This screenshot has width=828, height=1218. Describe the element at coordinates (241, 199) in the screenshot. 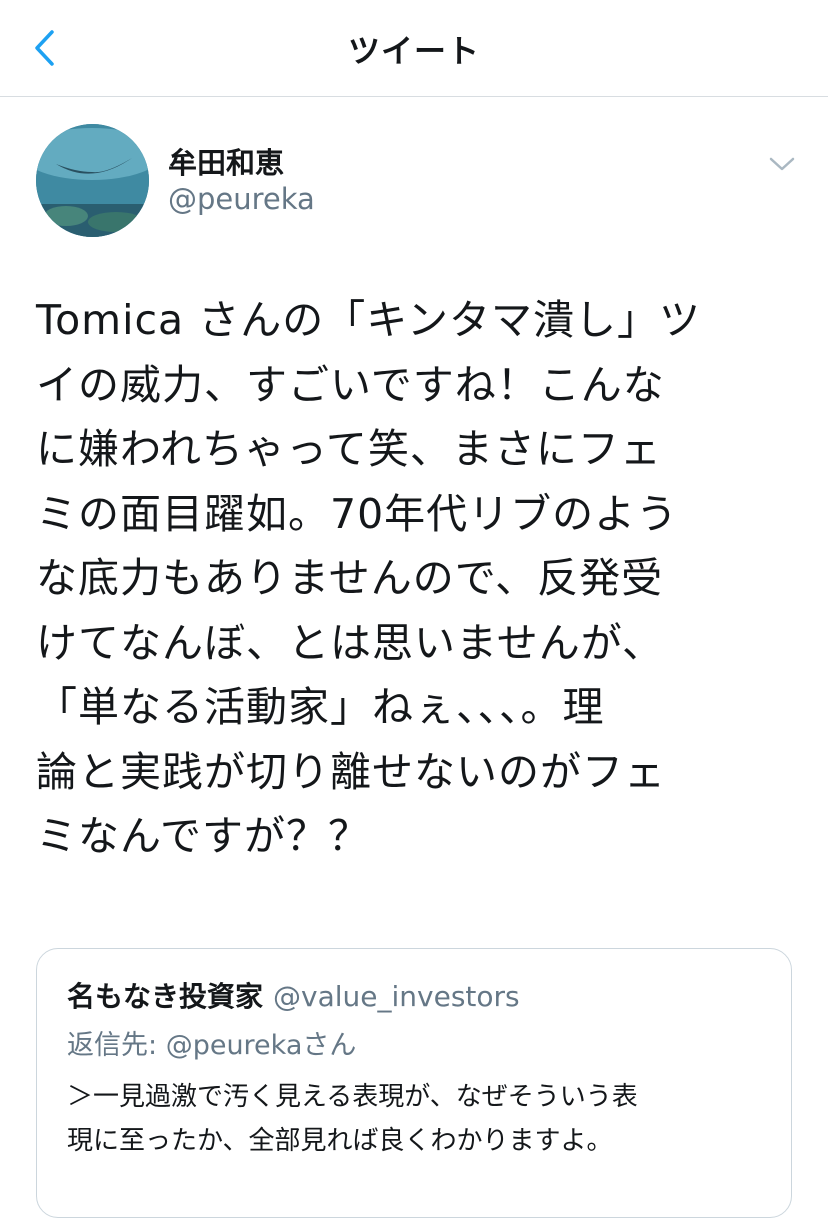

I see `author-handle: @peureka` at that location.